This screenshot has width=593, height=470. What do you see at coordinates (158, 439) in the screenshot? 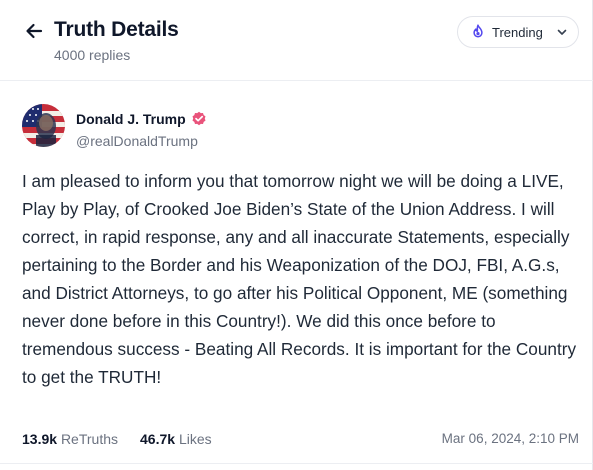
I see `likes-count: 46.7k` at bounding box center [158, 439].